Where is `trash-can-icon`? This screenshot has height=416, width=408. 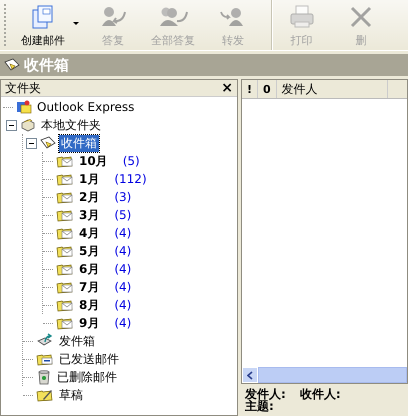 trash-can-icon is located at coordinates (44, 377).